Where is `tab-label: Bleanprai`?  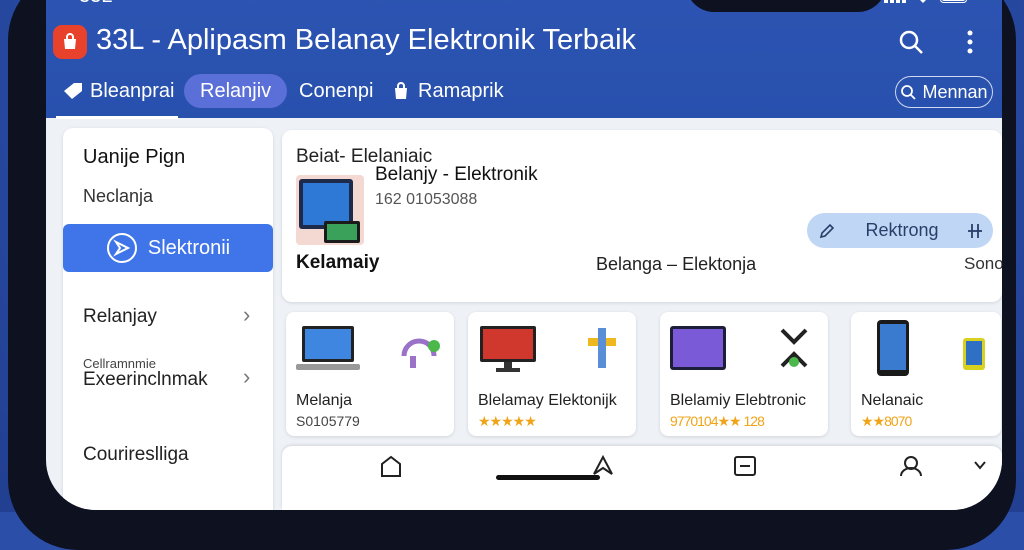
tab-label: Bleanprai is located at coordinates (132, 90).